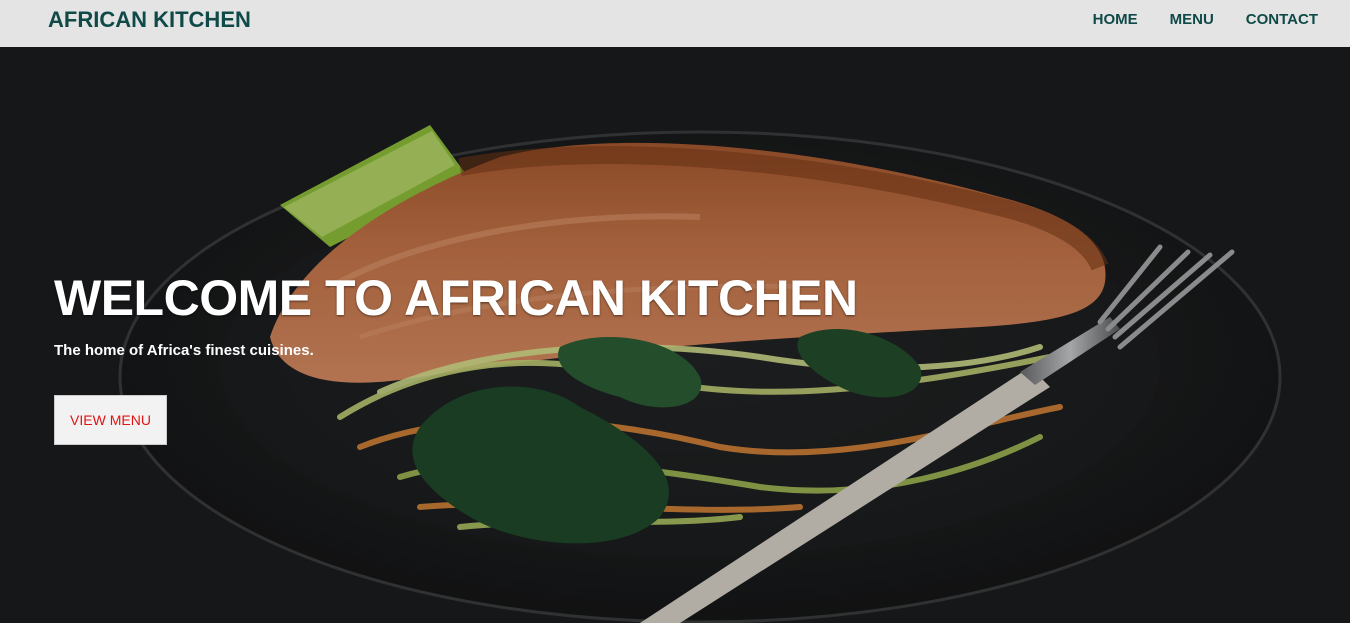  I want to click on hero-title: WELCOME TO AFRICAN KITCHEN, so click(456, 298).